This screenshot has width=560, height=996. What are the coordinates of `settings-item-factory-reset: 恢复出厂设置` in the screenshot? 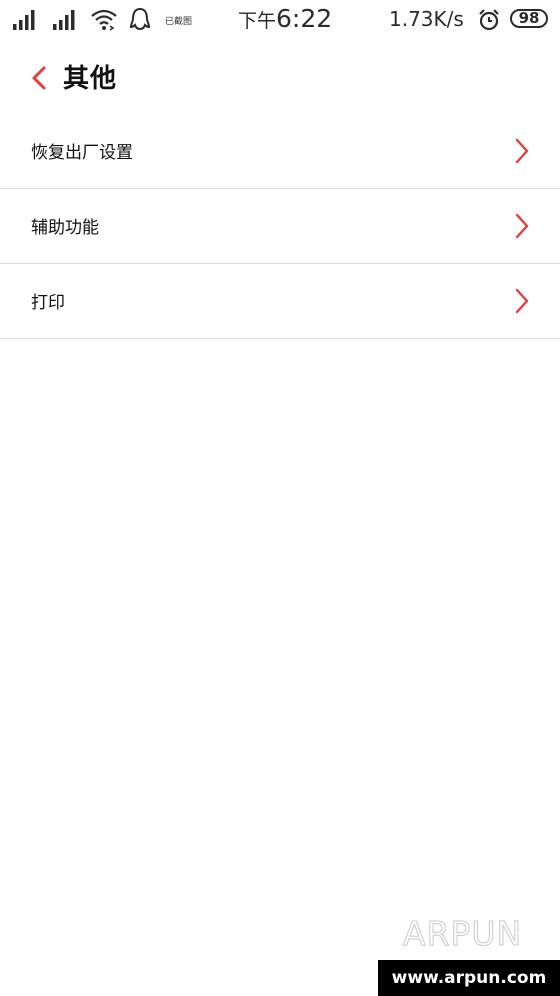 It's located at (280, 151).